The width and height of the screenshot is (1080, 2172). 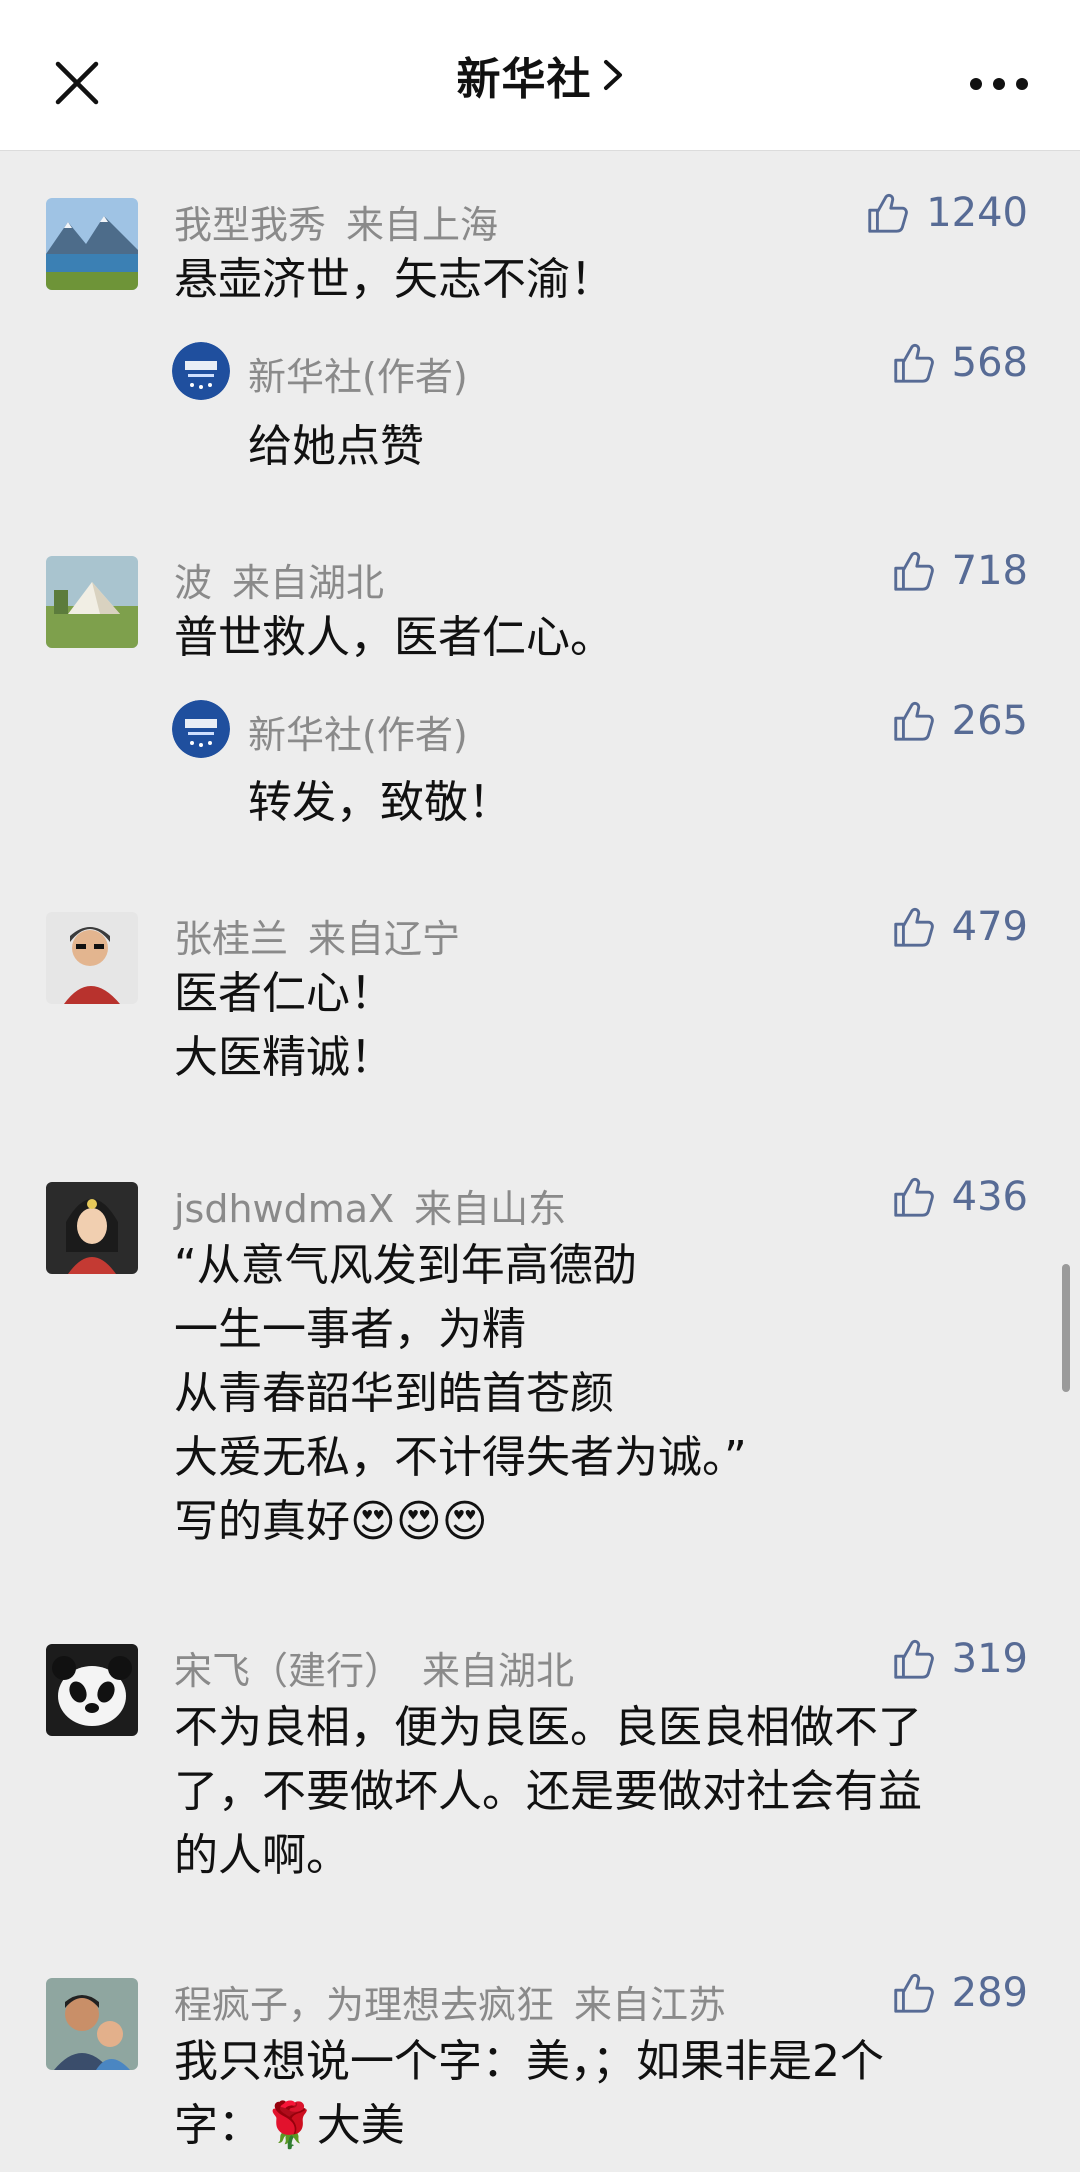 I want to click on father-child-avatar, so click(x=92, y=2024).